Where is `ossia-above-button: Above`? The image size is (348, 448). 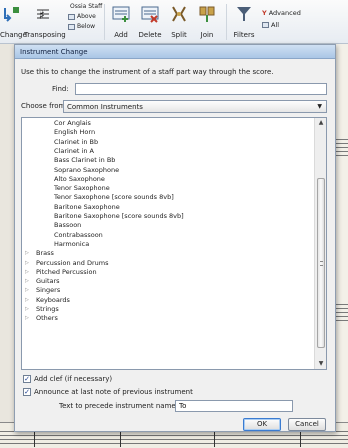 ossia-above-button: Above is located at coordinates (82, 16).